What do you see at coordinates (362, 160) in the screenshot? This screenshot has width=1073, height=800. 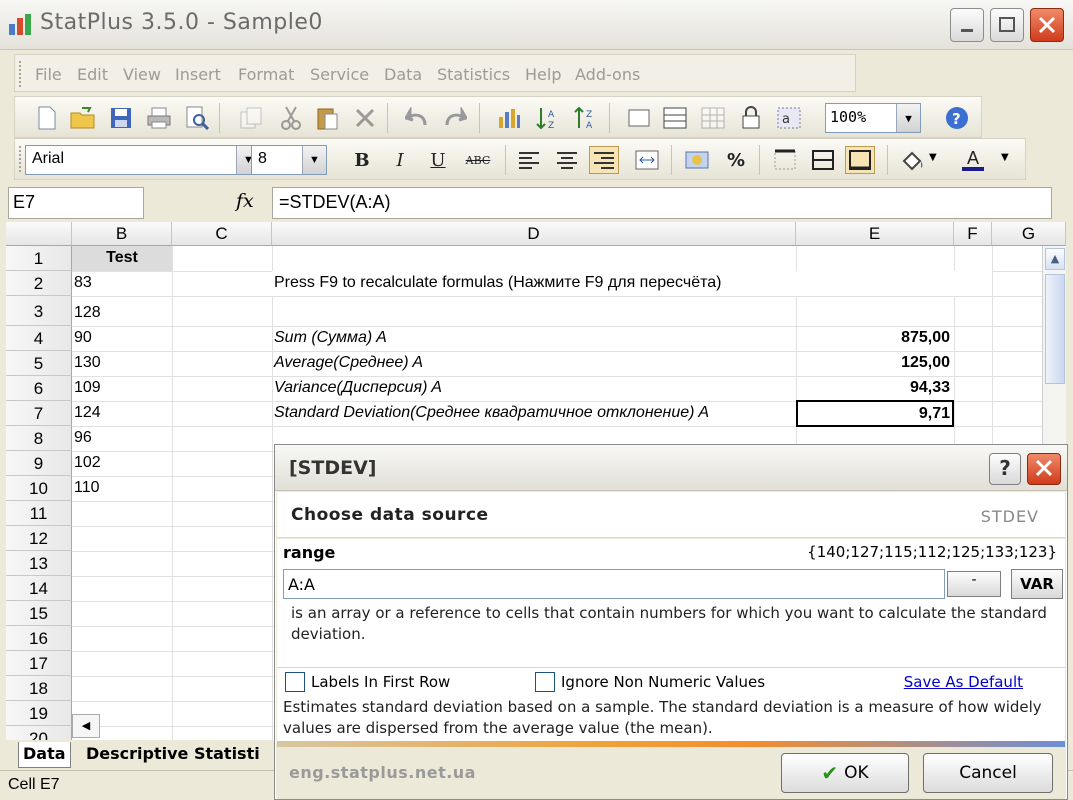 I see `bold-button: B` at bounding box center [362, 160].